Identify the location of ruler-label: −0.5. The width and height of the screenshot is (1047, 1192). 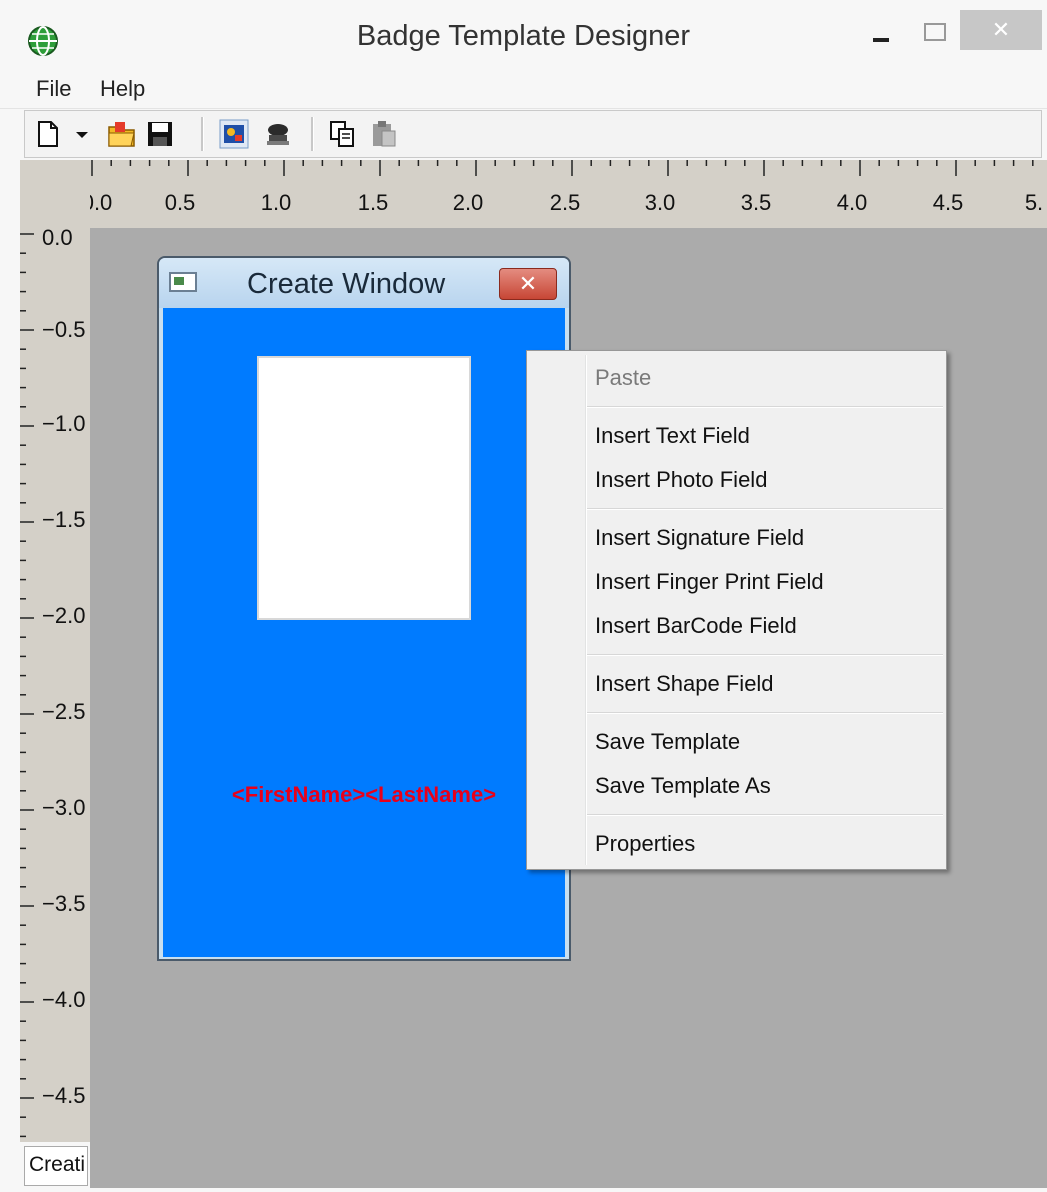
(64, 329).